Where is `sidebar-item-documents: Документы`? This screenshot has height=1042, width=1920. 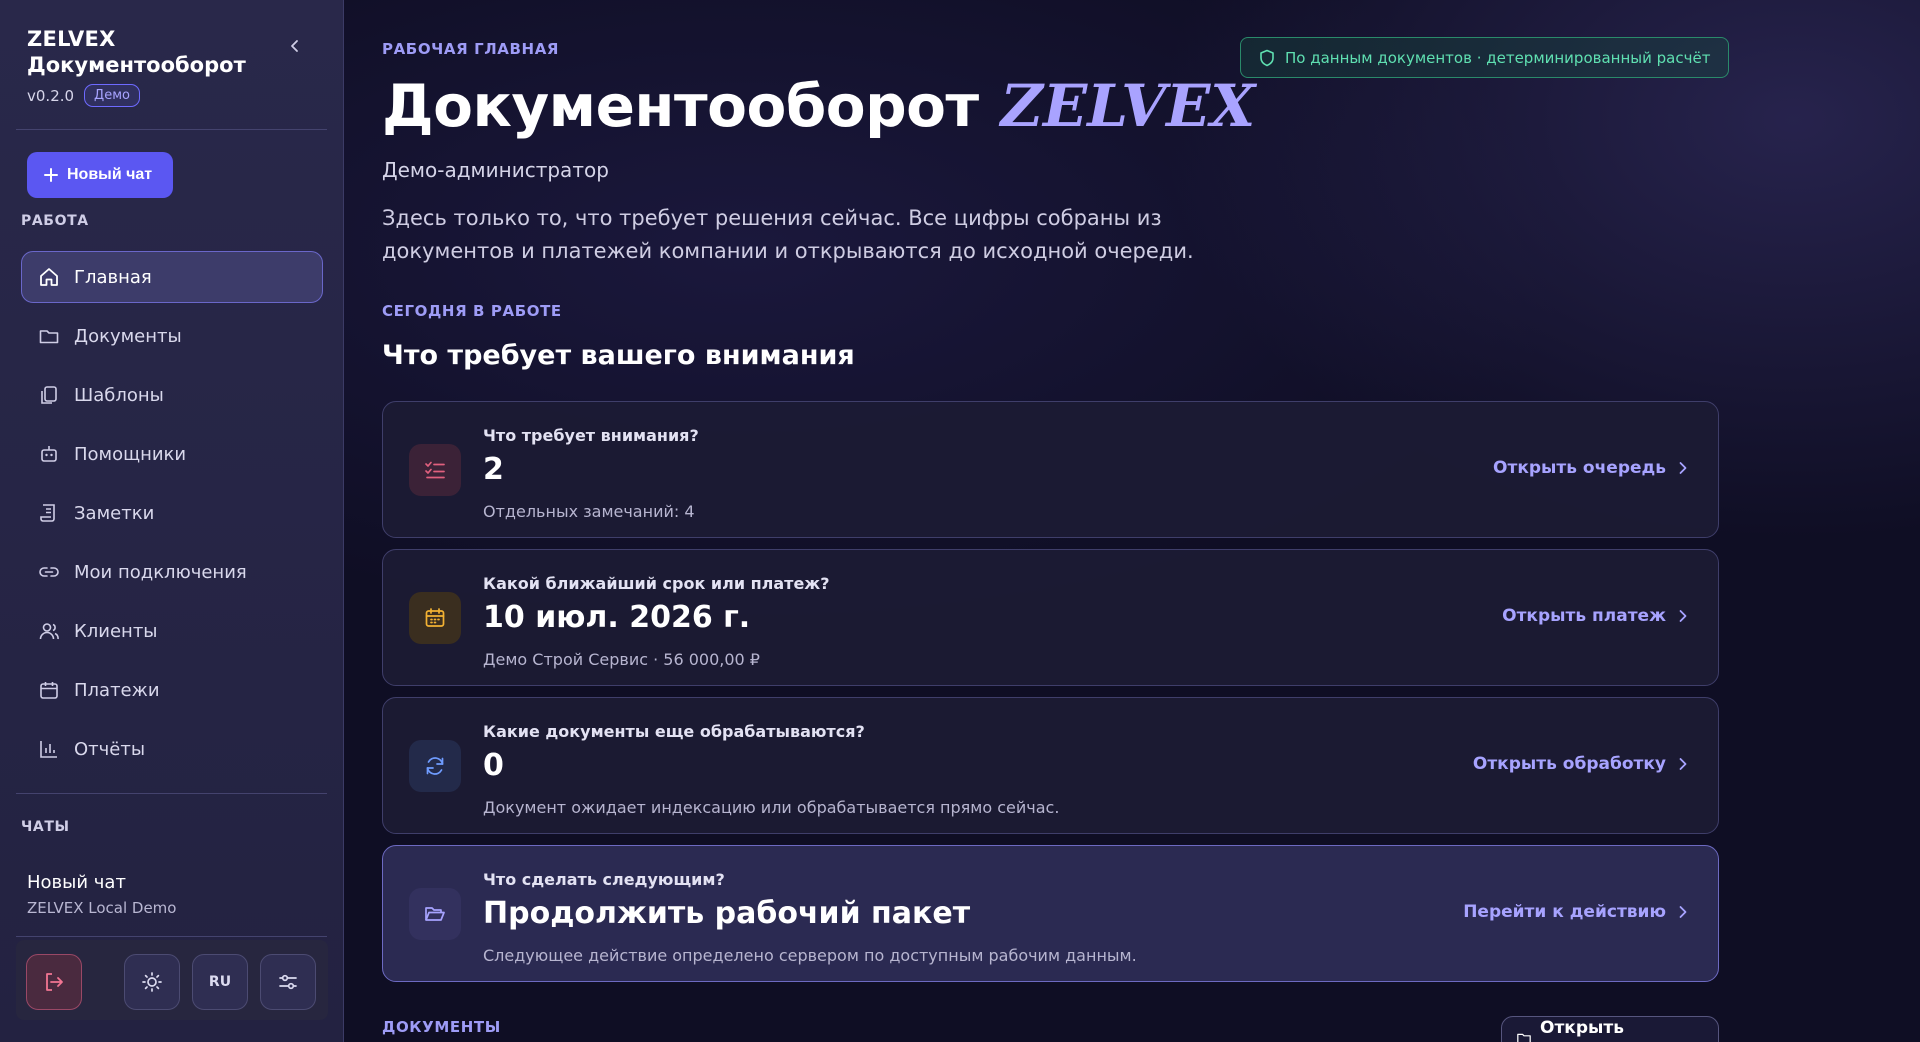
sidebar-item-documents: Документы is located at coordinates (172, 336).